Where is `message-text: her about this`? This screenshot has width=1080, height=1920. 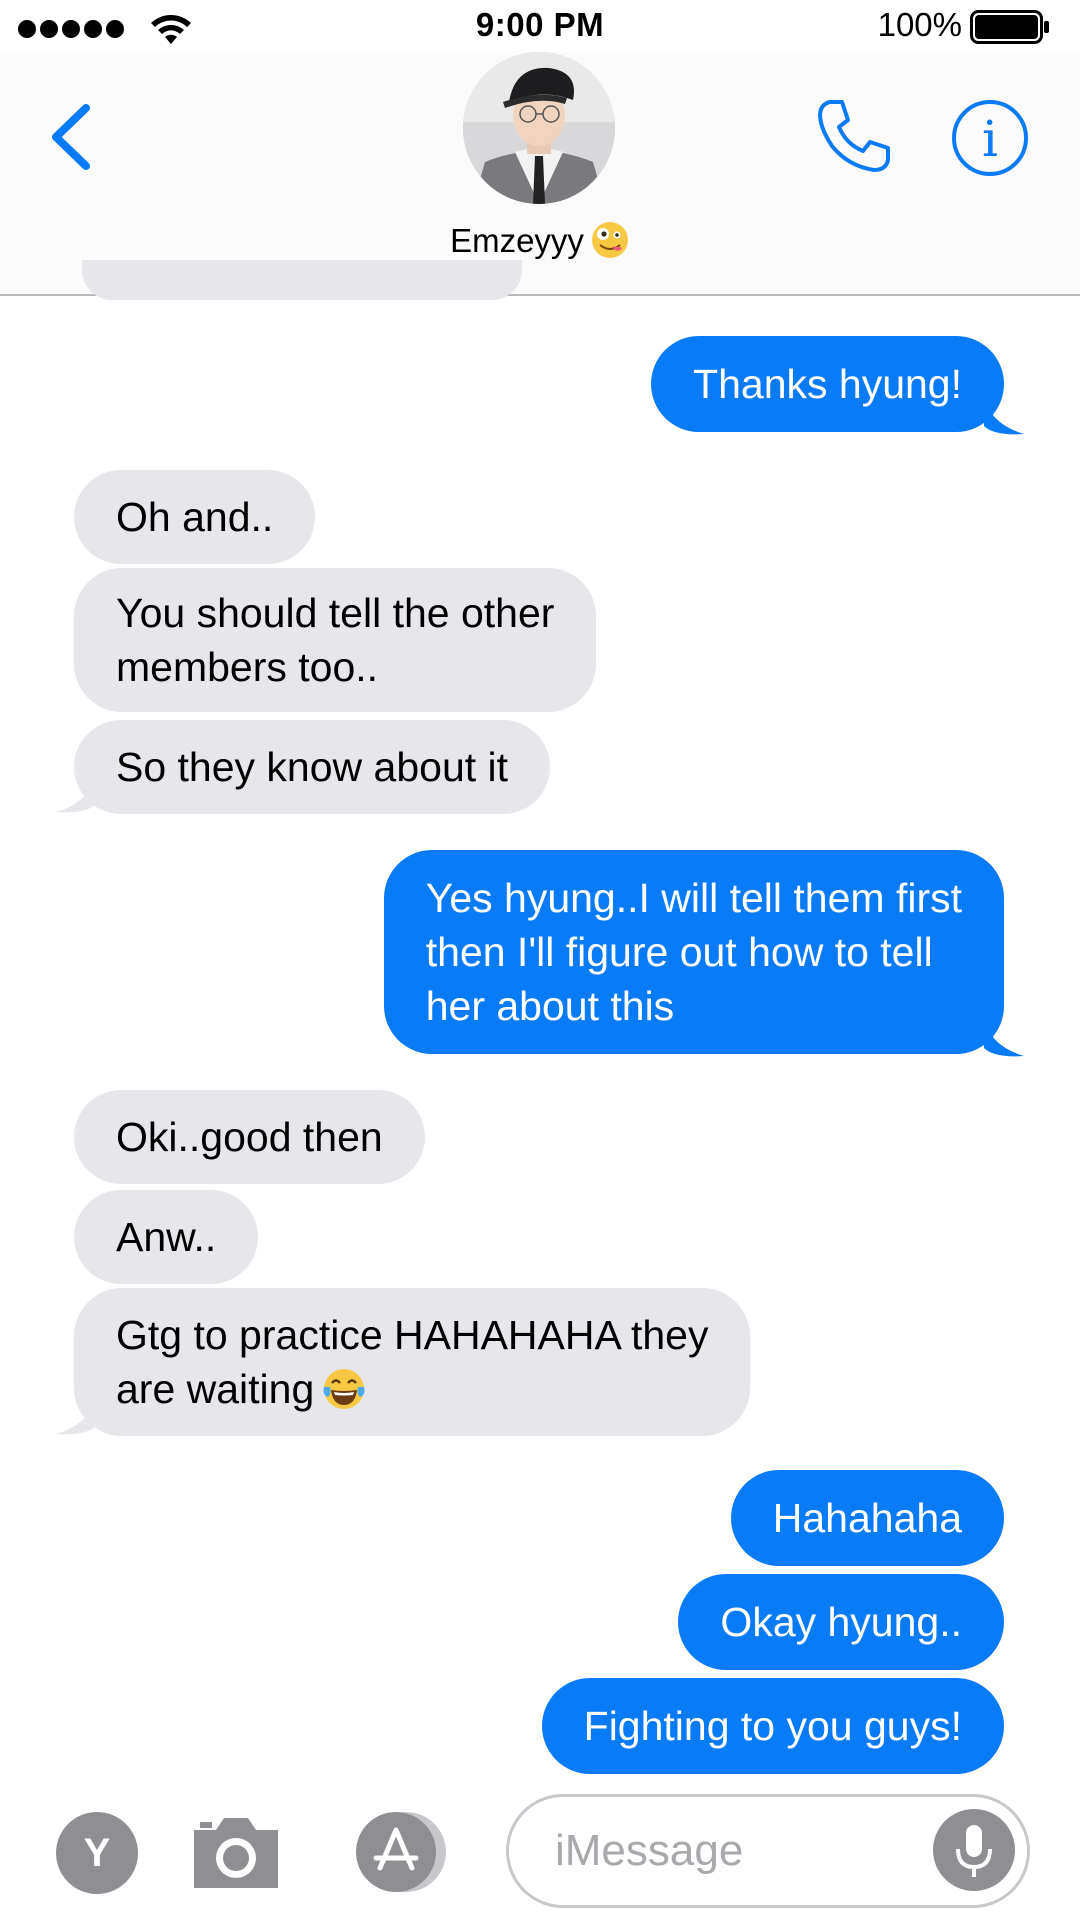
message-text: her about this is located at coordinates (550, 1006).